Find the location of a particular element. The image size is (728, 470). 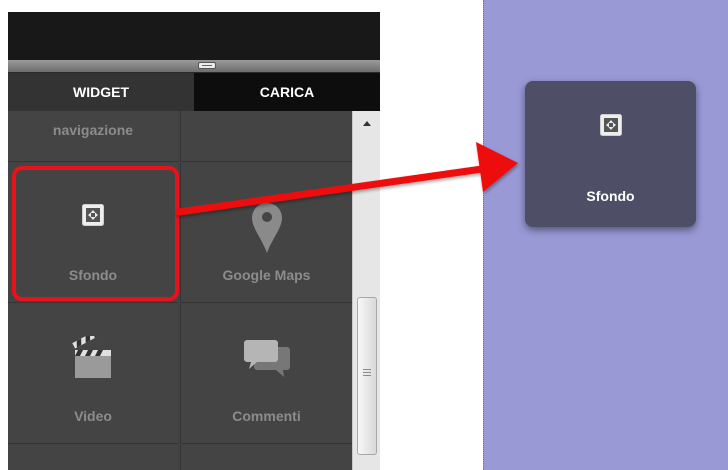

widget-google-maps: Google Maps is located at coordinates (266, 233).